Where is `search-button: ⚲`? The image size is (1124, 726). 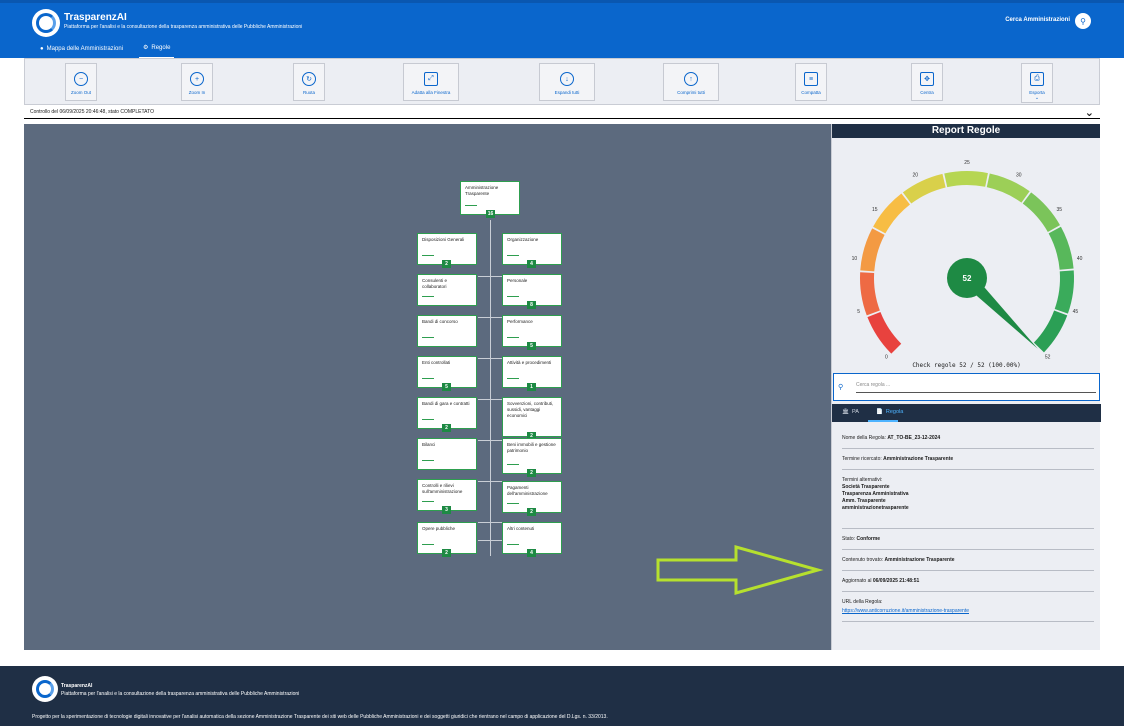 search-button: ⚲ is located at coordinates (1083, 21).